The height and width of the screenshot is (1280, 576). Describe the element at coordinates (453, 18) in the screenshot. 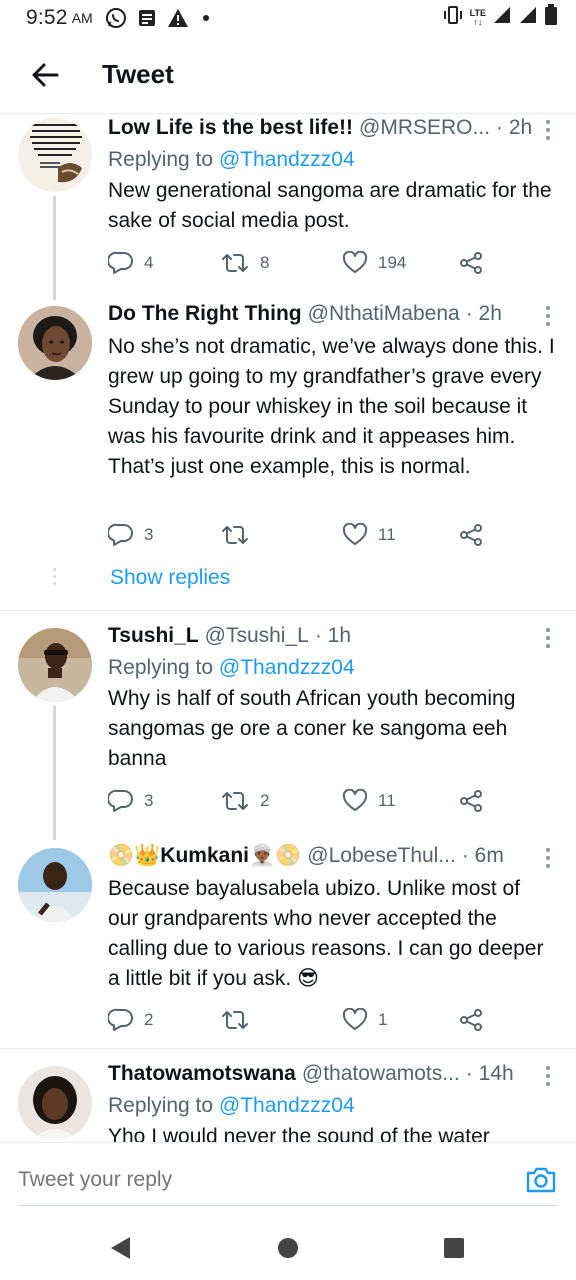

I see `vibrate-icon` at that location.